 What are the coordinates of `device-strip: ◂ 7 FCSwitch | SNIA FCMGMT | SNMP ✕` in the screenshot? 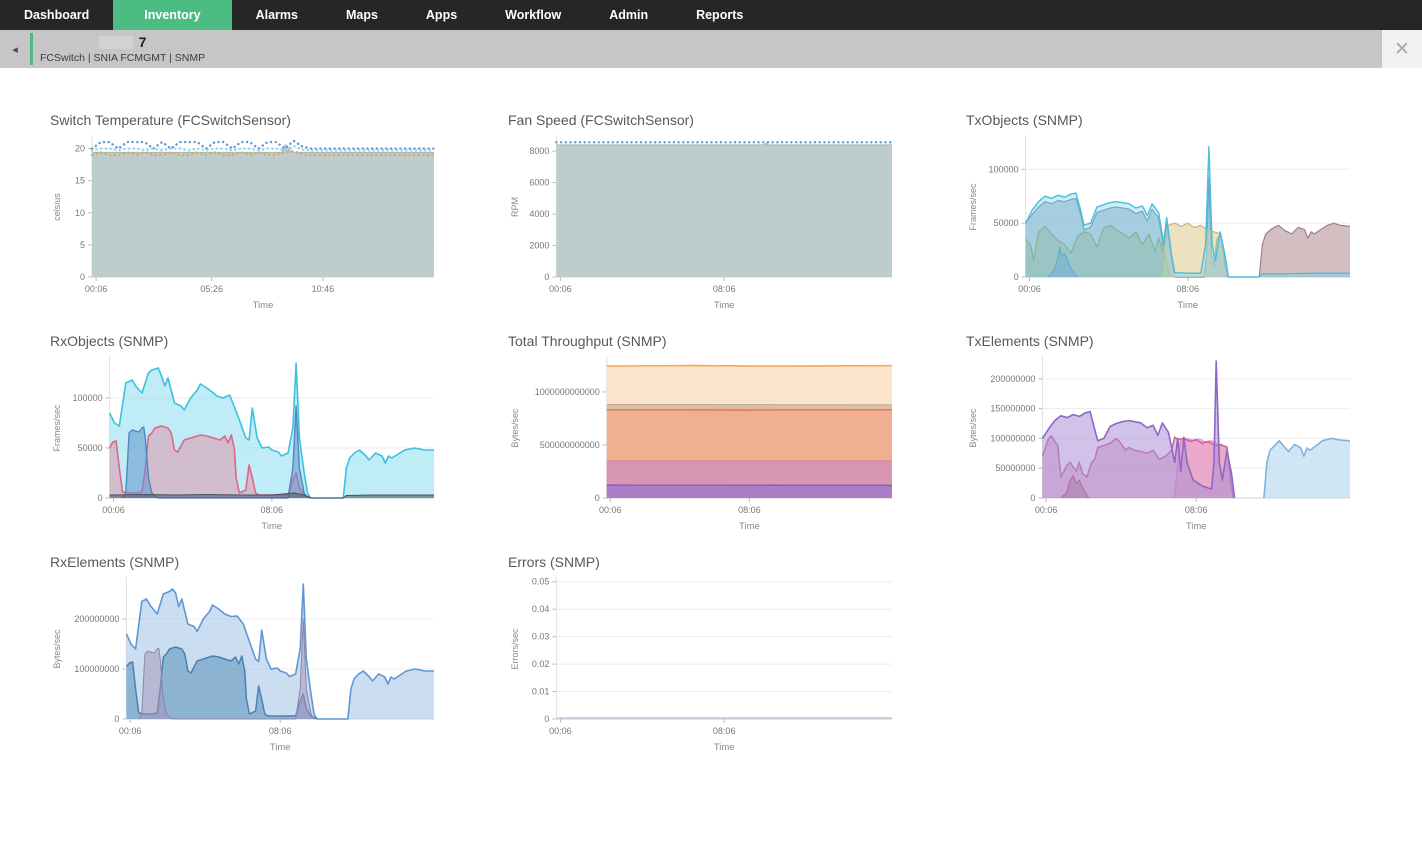 It's located at (711, 49).